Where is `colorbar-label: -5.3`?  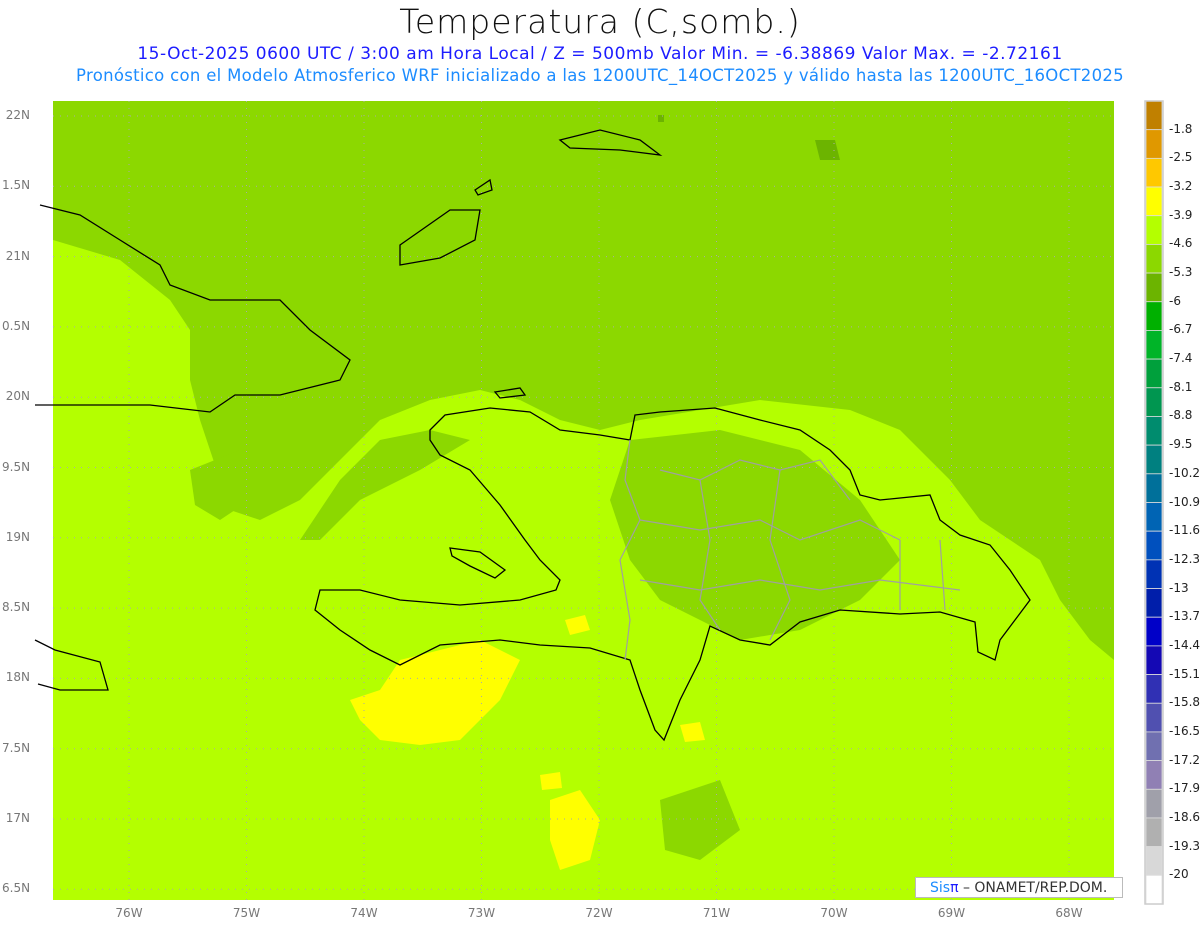
colorbar-label: -5.3 is located at coordinates (1181, 272).